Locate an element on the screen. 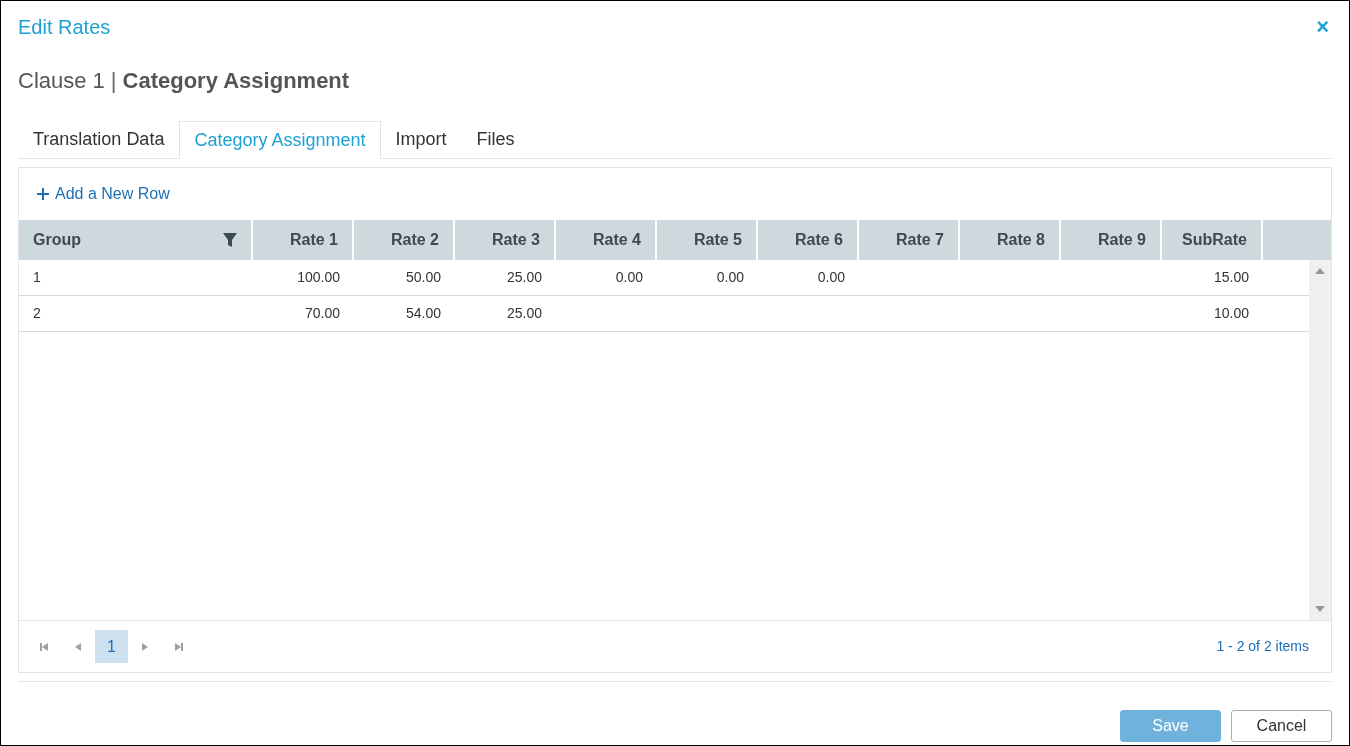  add-row-button: Add a New Row is located at coordinates (103, 194).